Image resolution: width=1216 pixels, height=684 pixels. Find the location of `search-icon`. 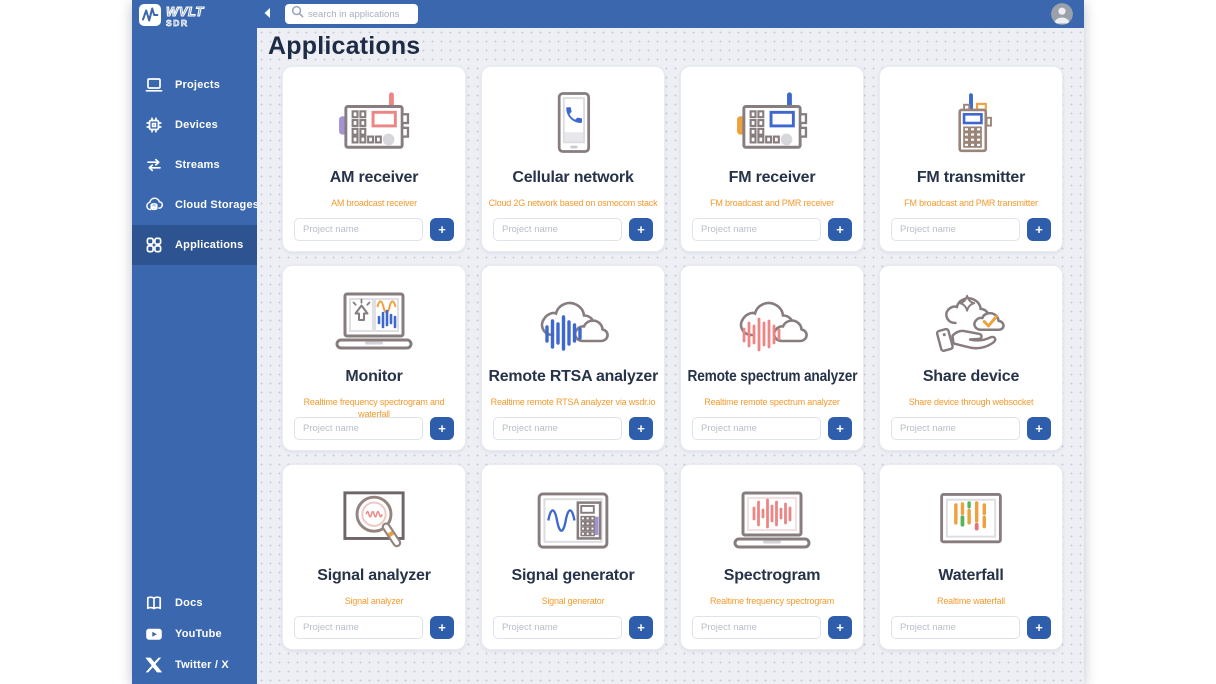

search-icon is located at coordinates (297, 14).